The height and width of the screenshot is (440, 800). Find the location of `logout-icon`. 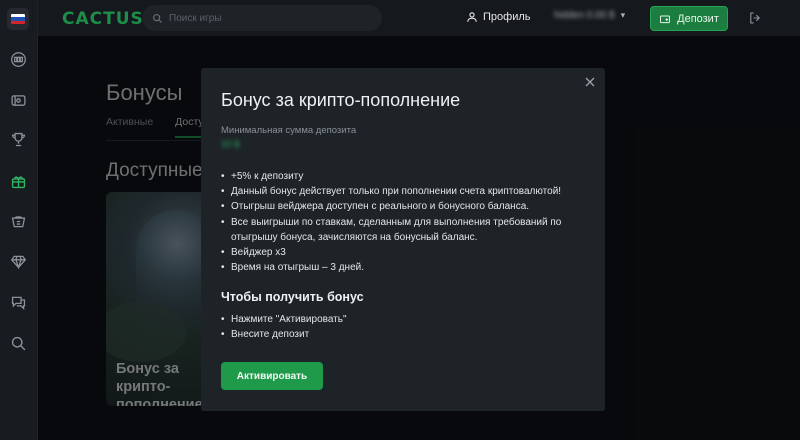

logout-icon is located at coordinates (755, 18).